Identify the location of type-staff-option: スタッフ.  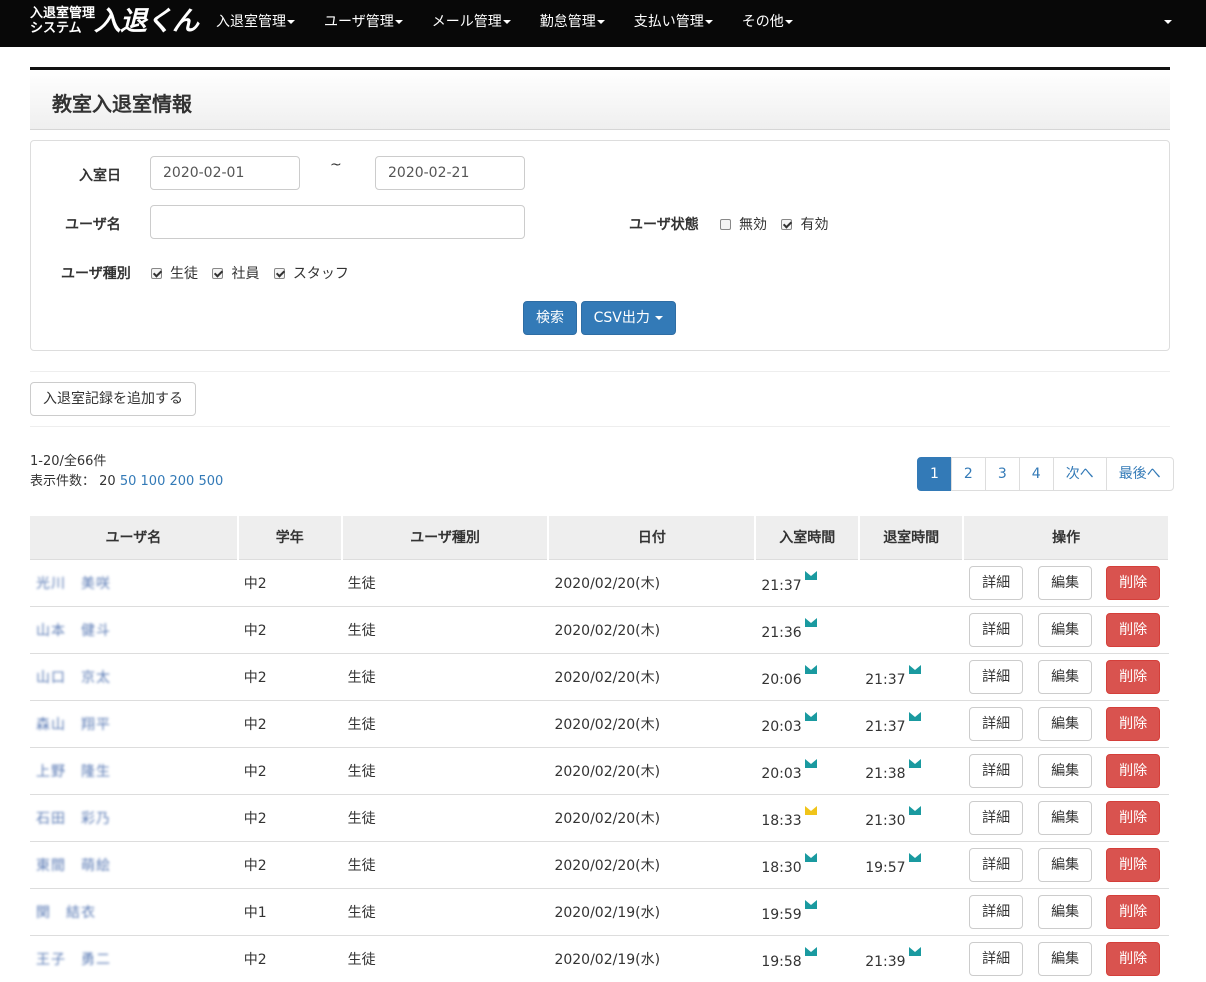
(311, 274).